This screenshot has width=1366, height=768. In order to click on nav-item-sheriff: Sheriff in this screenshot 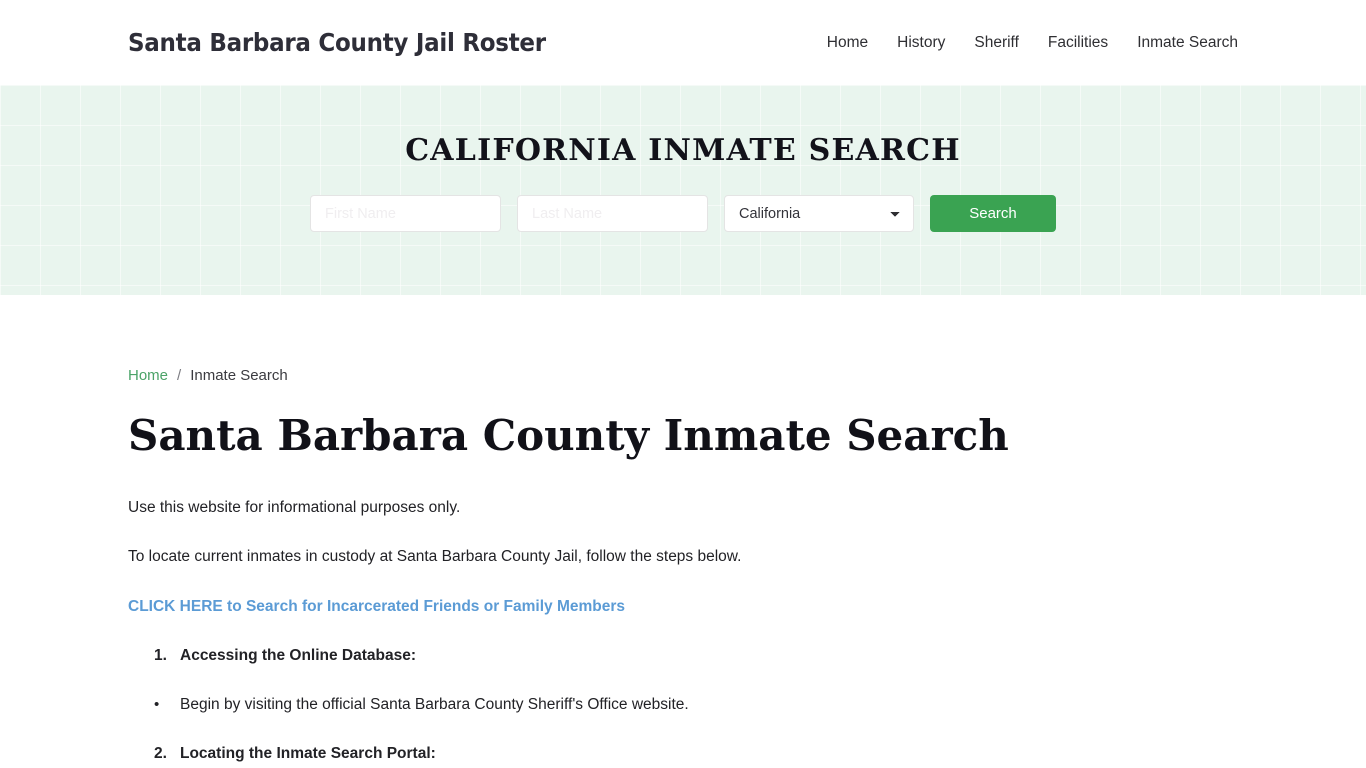, I will do `click(996, 43)`.